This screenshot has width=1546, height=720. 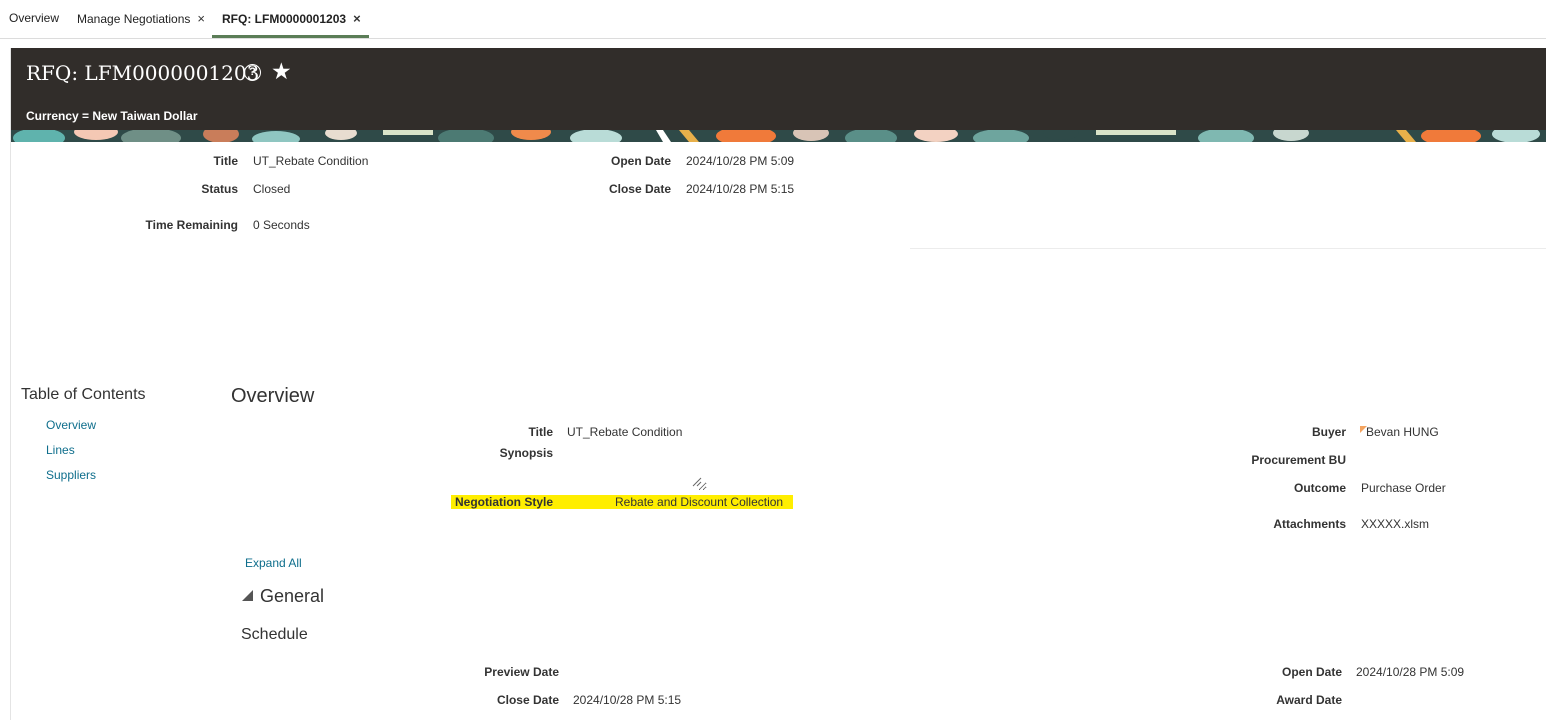 What do you see at coordinates (699, 502) in the screenshot?
I see `negotiation-style-value: Rebate and Discount Collection` at bounding box center [699, 502].